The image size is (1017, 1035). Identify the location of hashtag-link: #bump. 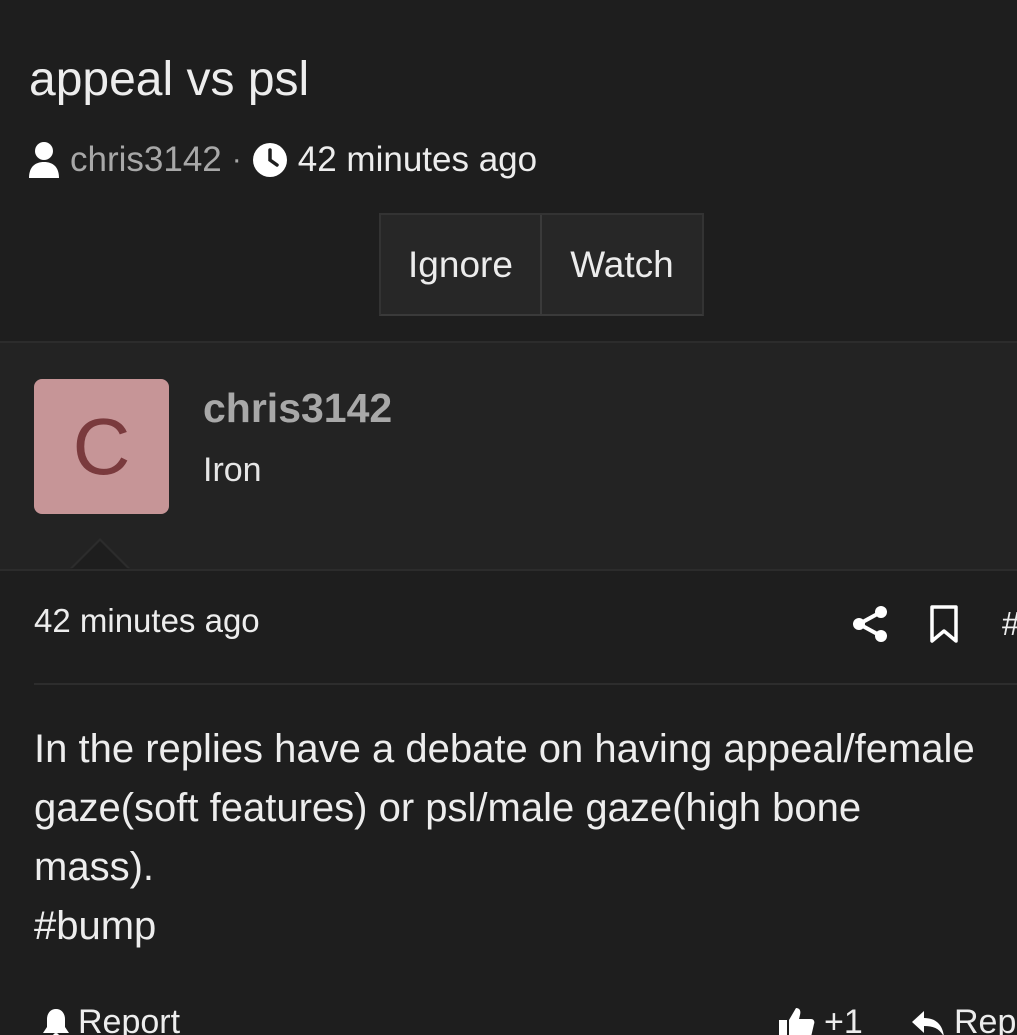
(525, 926).